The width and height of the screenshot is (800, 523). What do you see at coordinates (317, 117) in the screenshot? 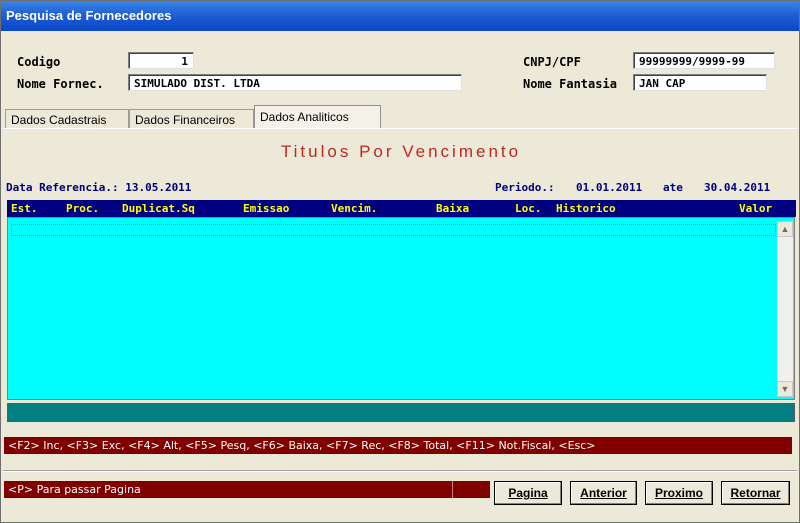
I see `tab-dados-analiticos: Dados Analiticos` at bounding box center [317, 117].